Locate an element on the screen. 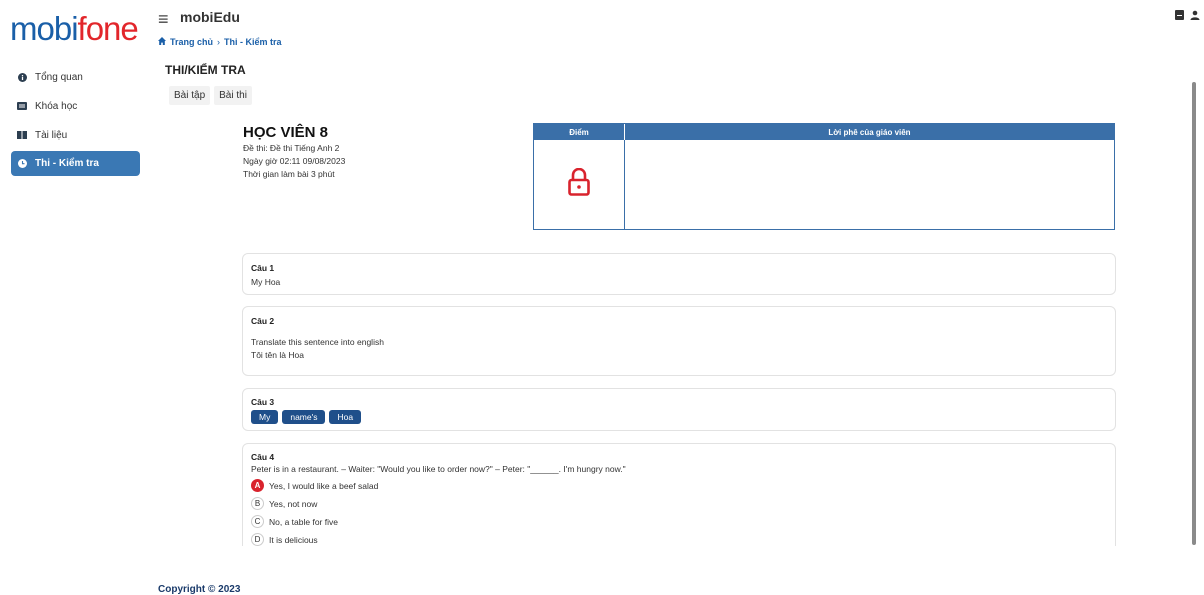 The image size is (1204, 595). sidebar-item-exams: Thi - Kiểm tra is located at coordinates (75, 163).